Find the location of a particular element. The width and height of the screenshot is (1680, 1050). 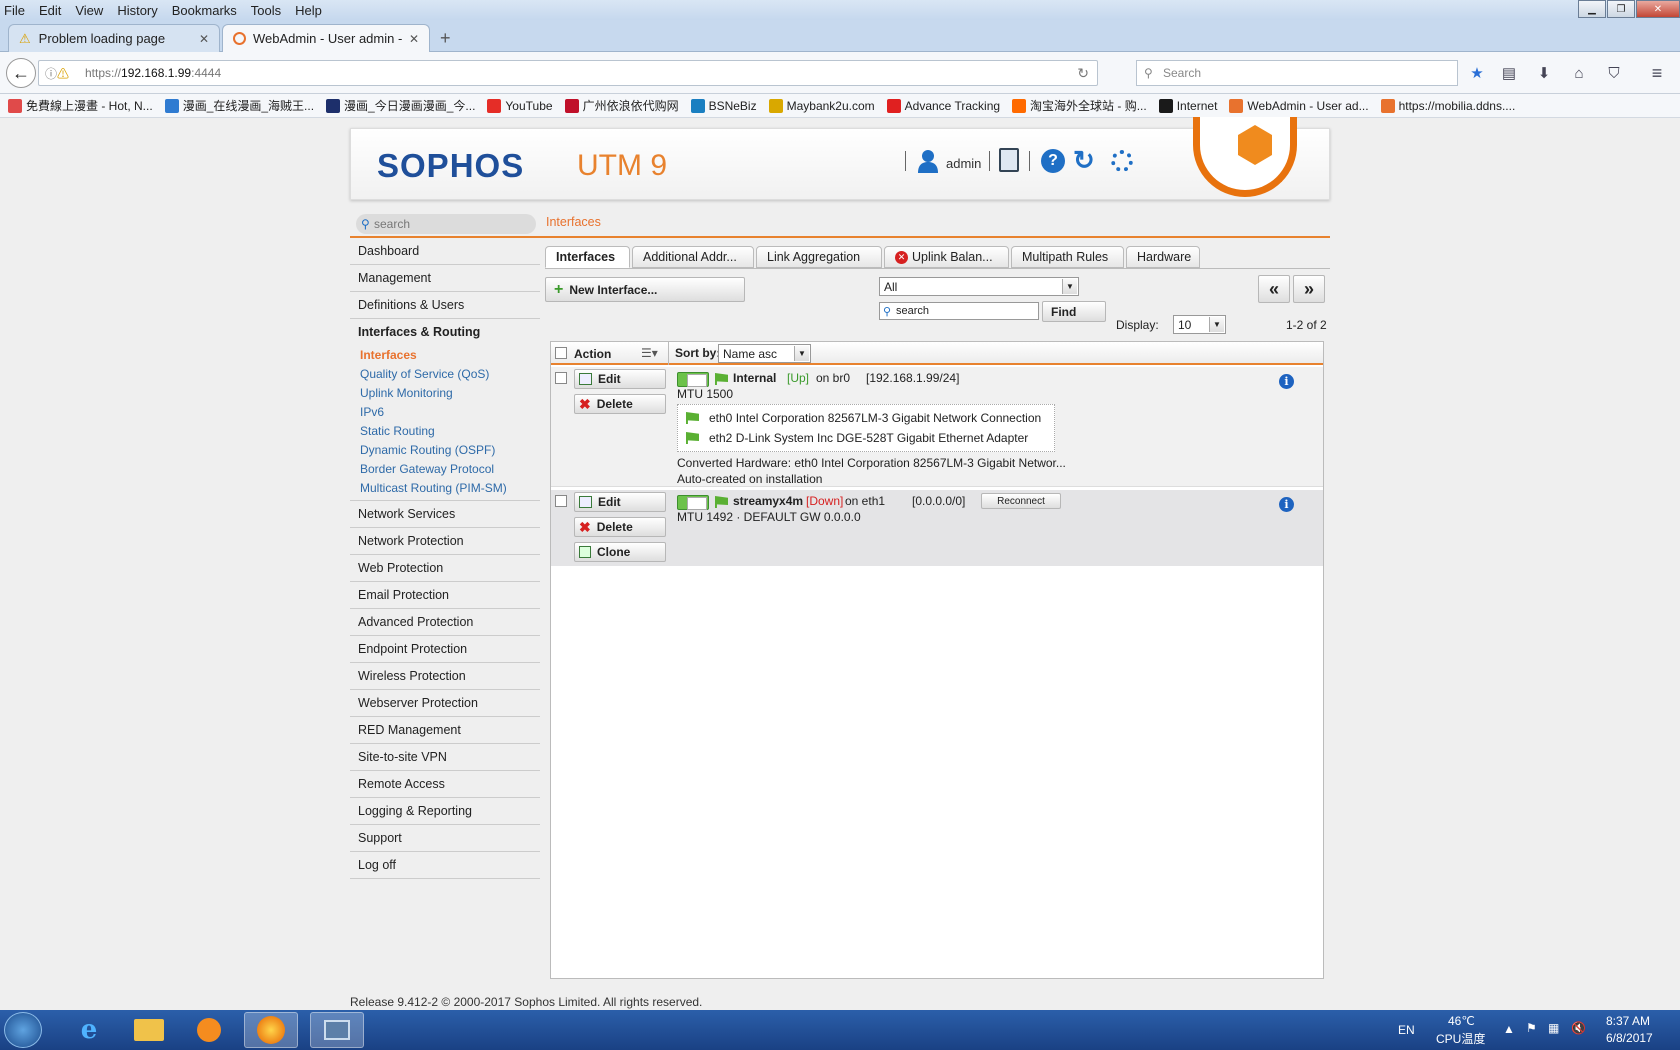

sidebar-item: Network Protection is located at coordinates (445, 541).